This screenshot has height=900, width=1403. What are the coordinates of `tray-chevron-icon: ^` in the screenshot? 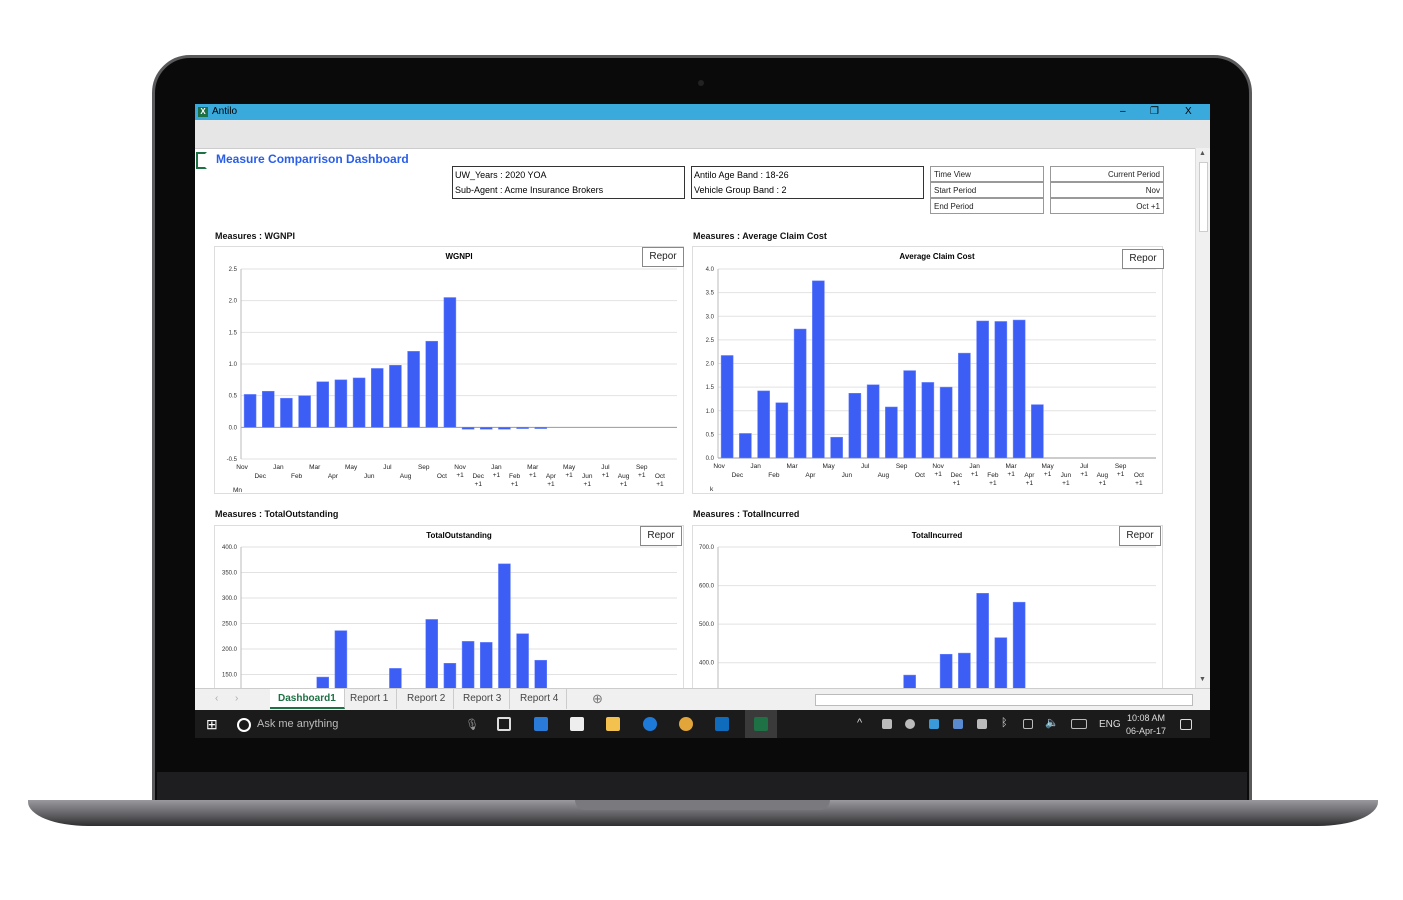 It's located at (859, 723).